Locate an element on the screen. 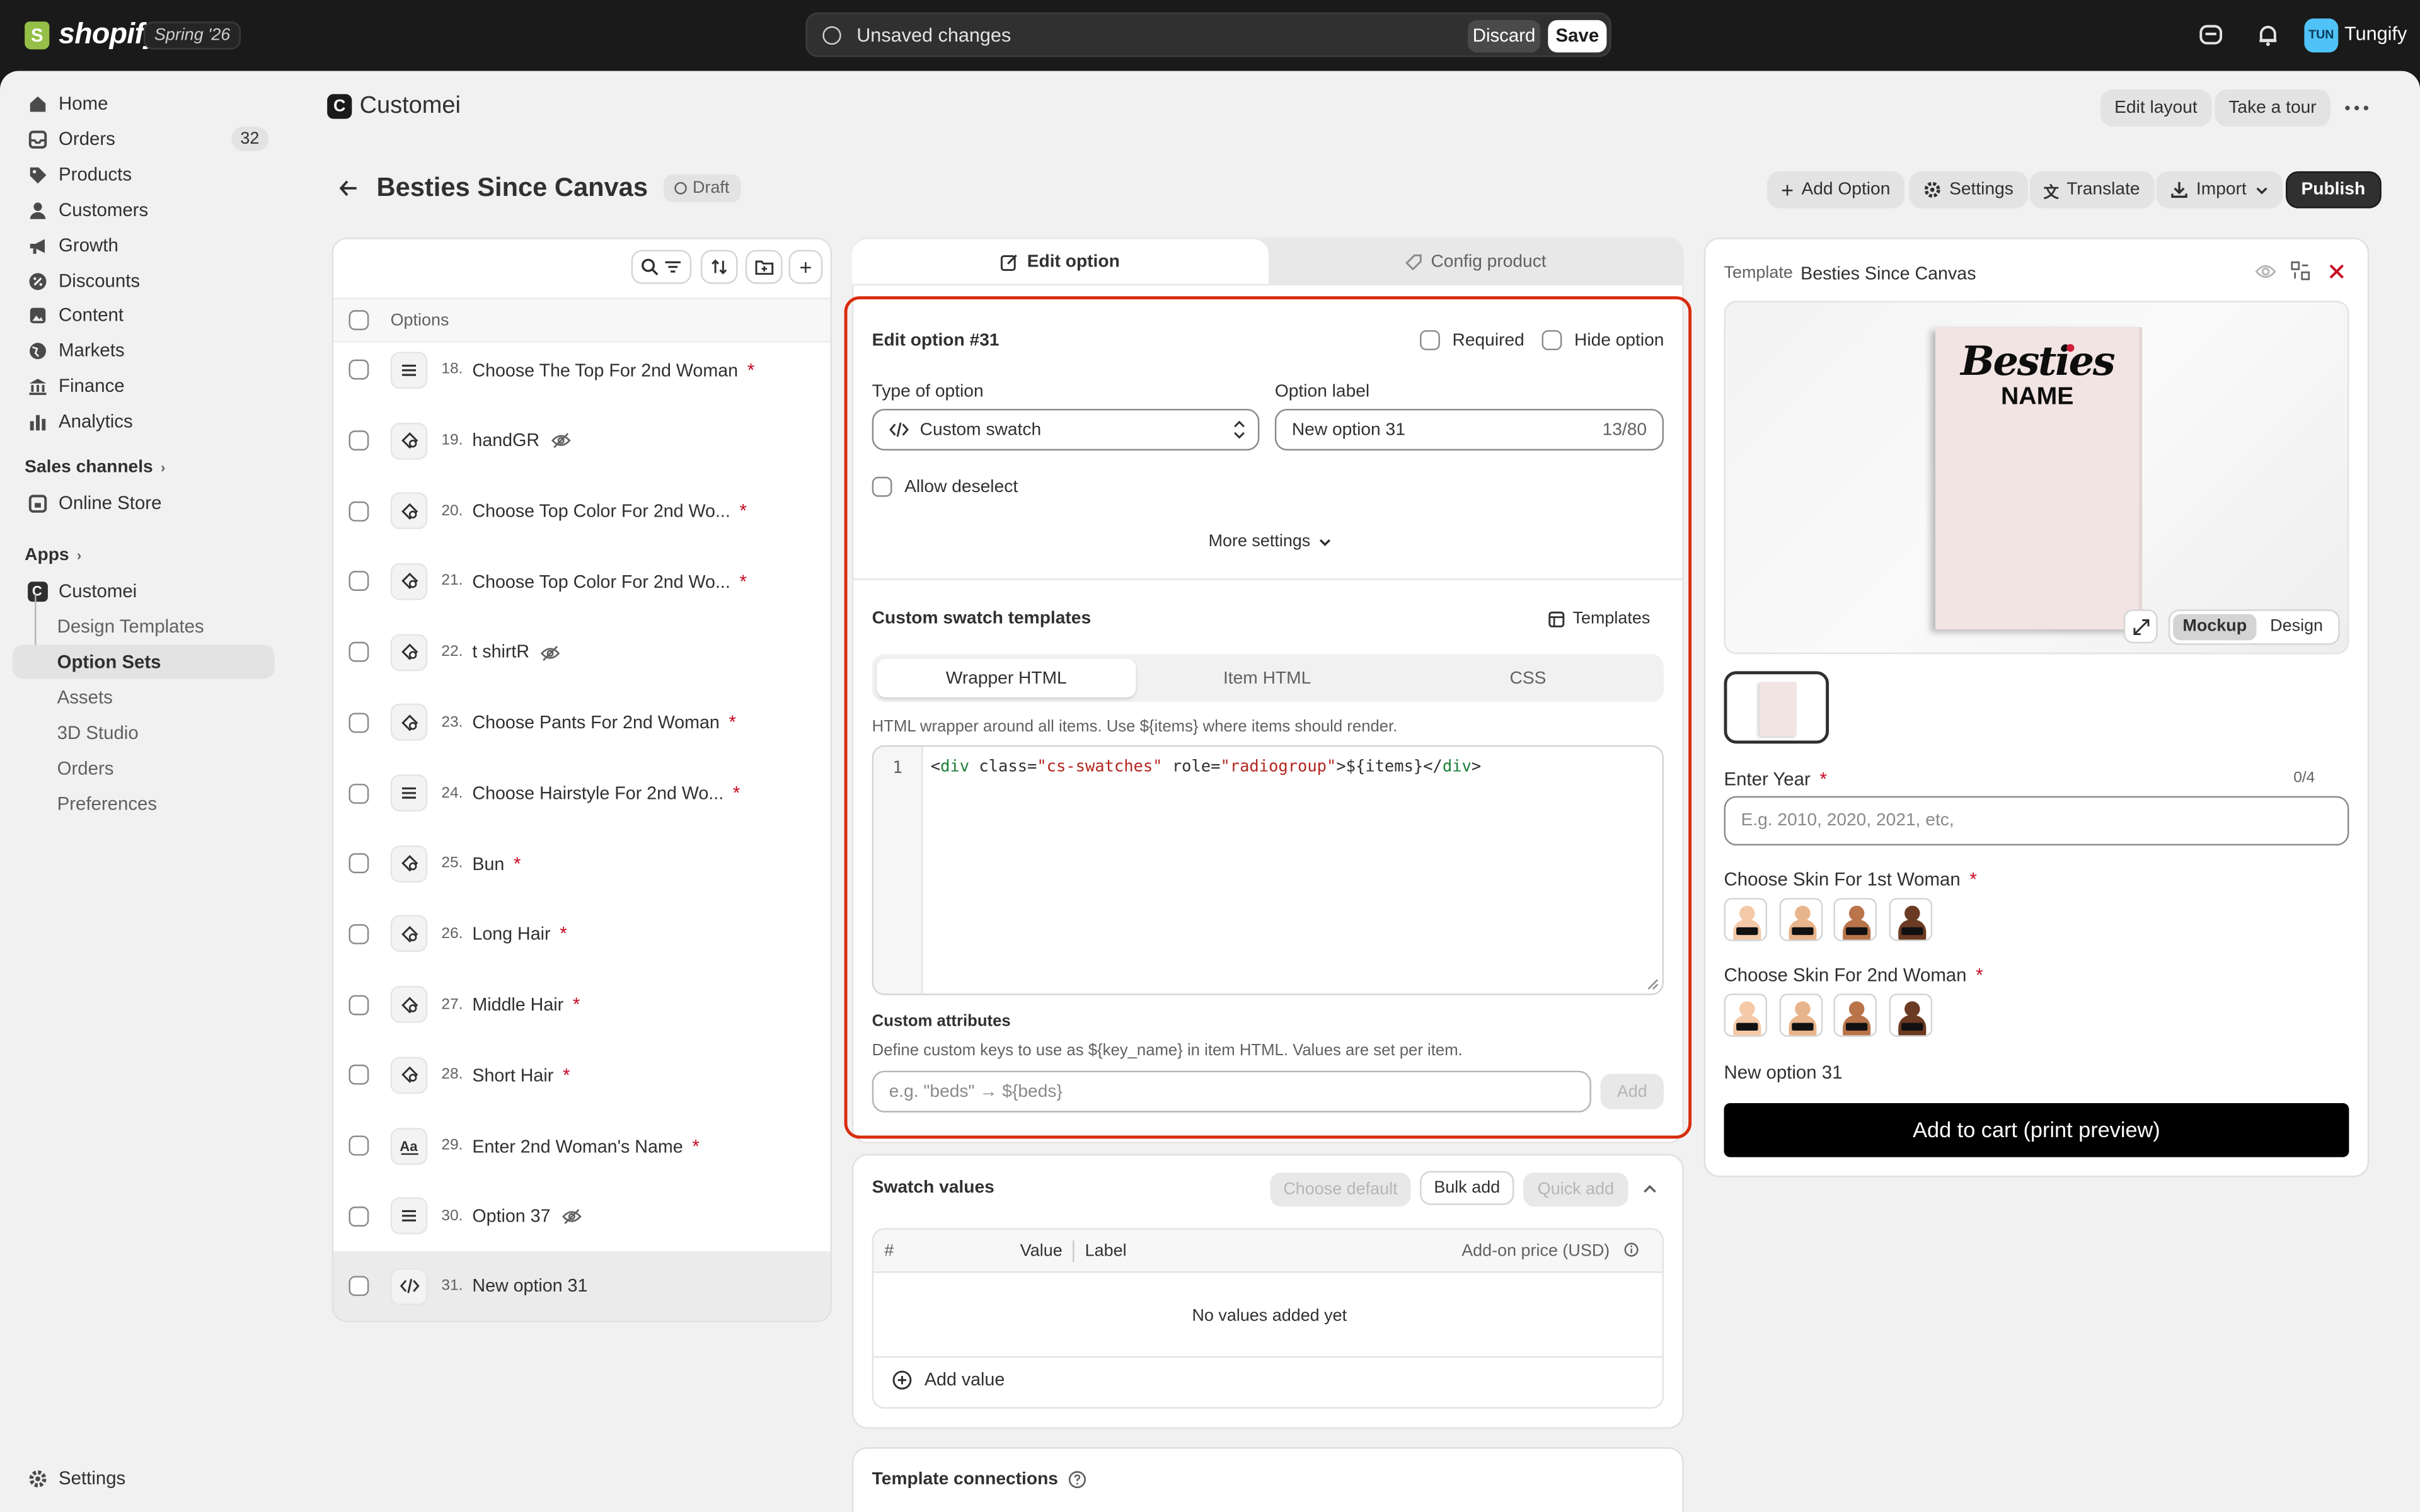 Image resolution: width=2420 pixels, height=1512 pixels. sidebar-item-products: Products is located at coordinates (144, 175).